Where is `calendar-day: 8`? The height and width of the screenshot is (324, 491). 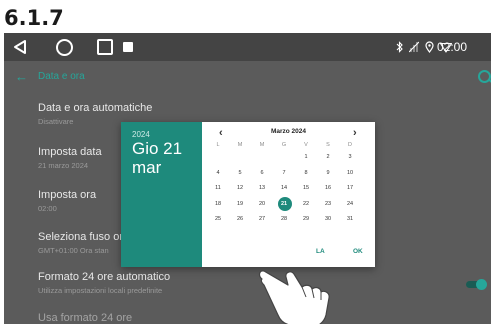 calendar-day: 8 is located at coordinates (306, 173).